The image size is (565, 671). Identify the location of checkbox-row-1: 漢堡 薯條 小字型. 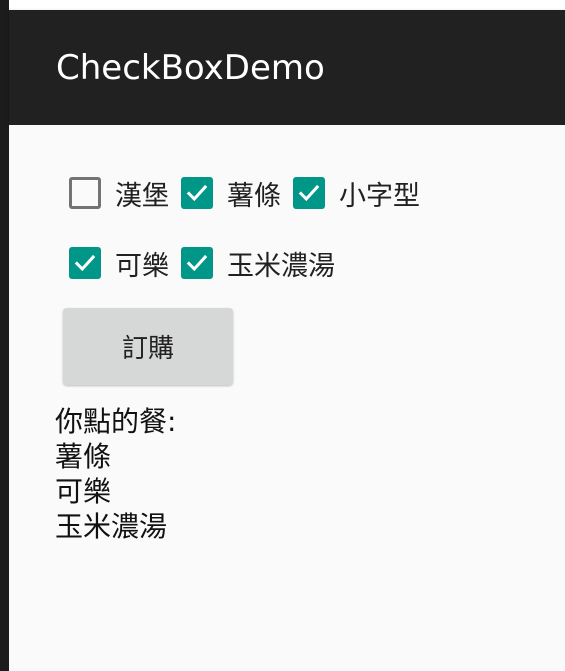
(250, 193).